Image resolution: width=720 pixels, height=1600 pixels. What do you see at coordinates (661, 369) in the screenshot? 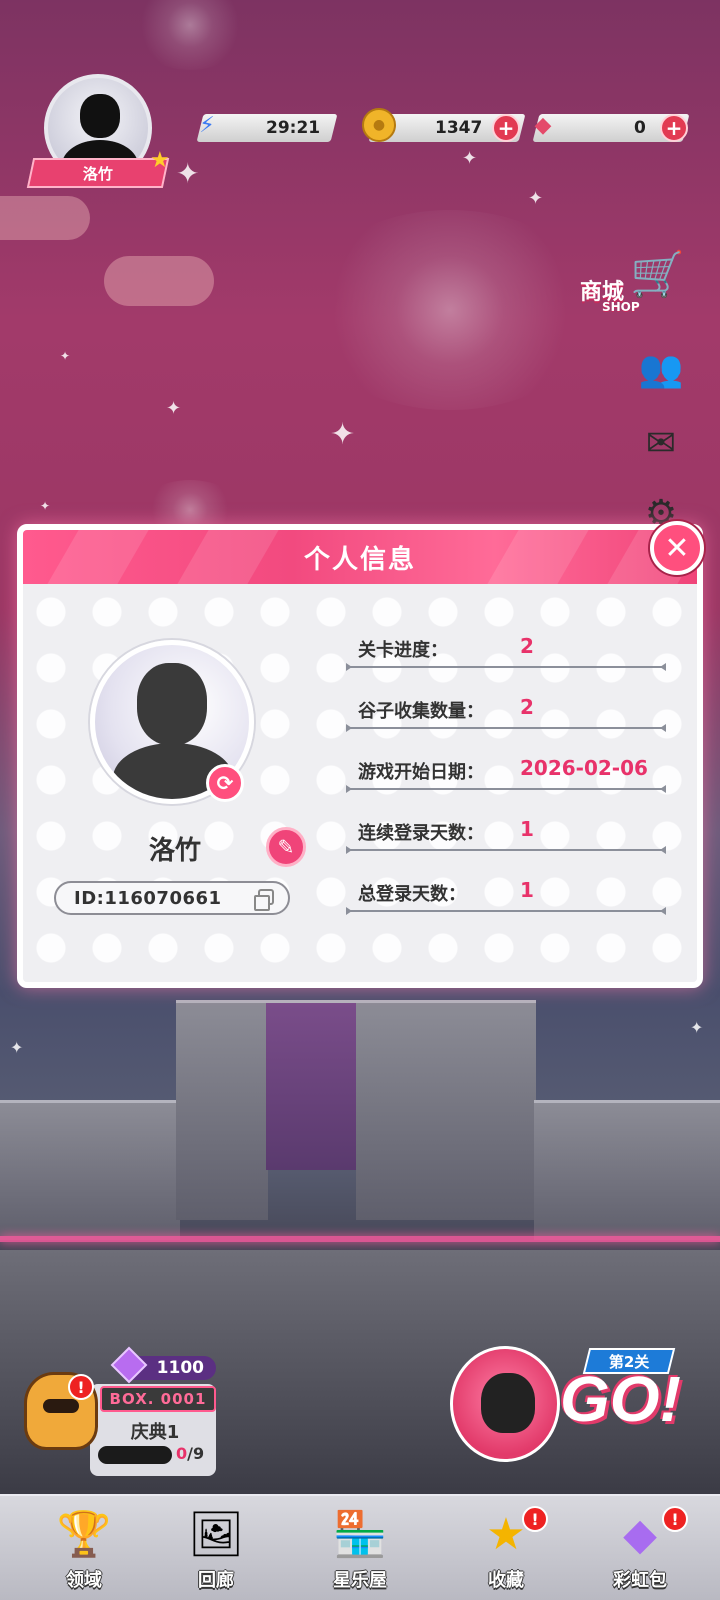
I see `friends-icon: 👥` at bounding box center [661, 369].